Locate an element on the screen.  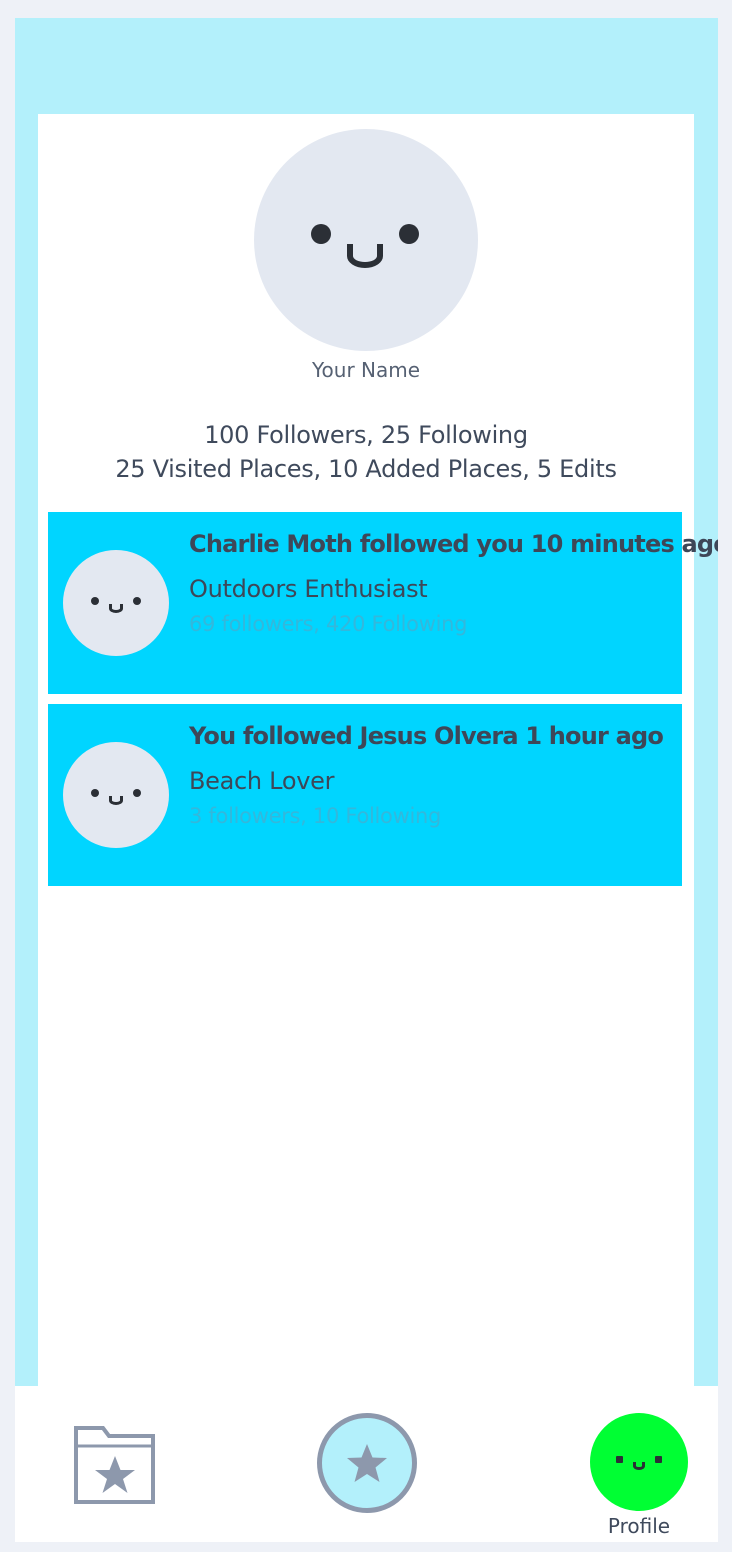
profile-nav-label: Profile is located at coordinates (639, 1526).